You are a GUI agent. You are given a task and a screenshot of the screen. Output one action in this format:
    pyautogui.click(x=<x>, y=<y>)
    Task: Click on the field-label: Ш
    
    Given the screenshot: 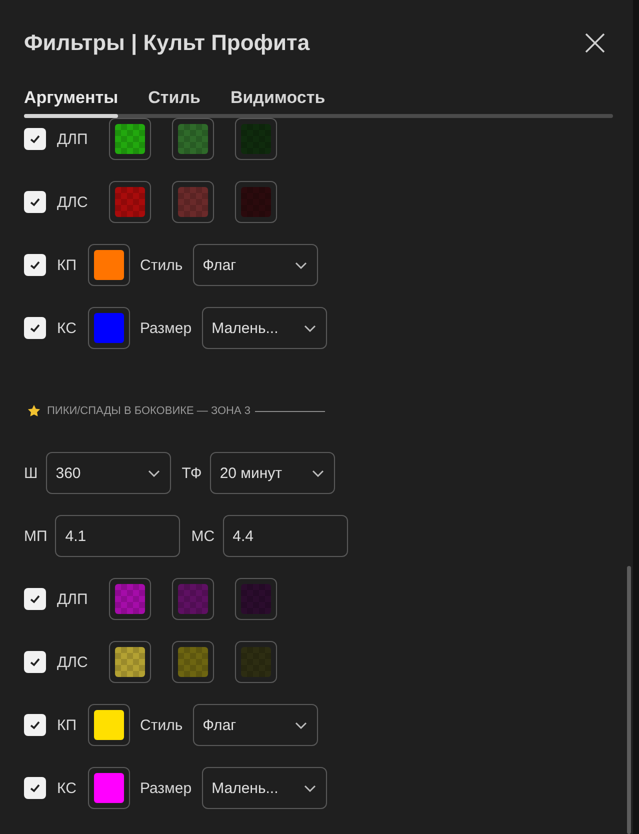 What is the action you would take?
    pyautogui.click(x=31, y=473)
    